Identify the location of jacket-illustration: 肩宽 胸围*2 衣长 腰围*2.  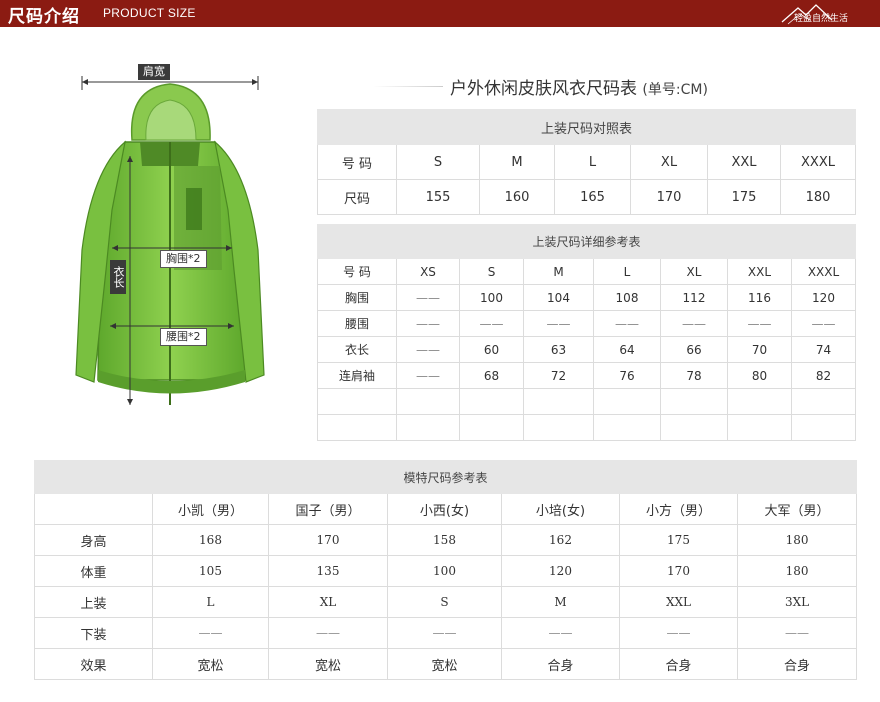
(170, 239).